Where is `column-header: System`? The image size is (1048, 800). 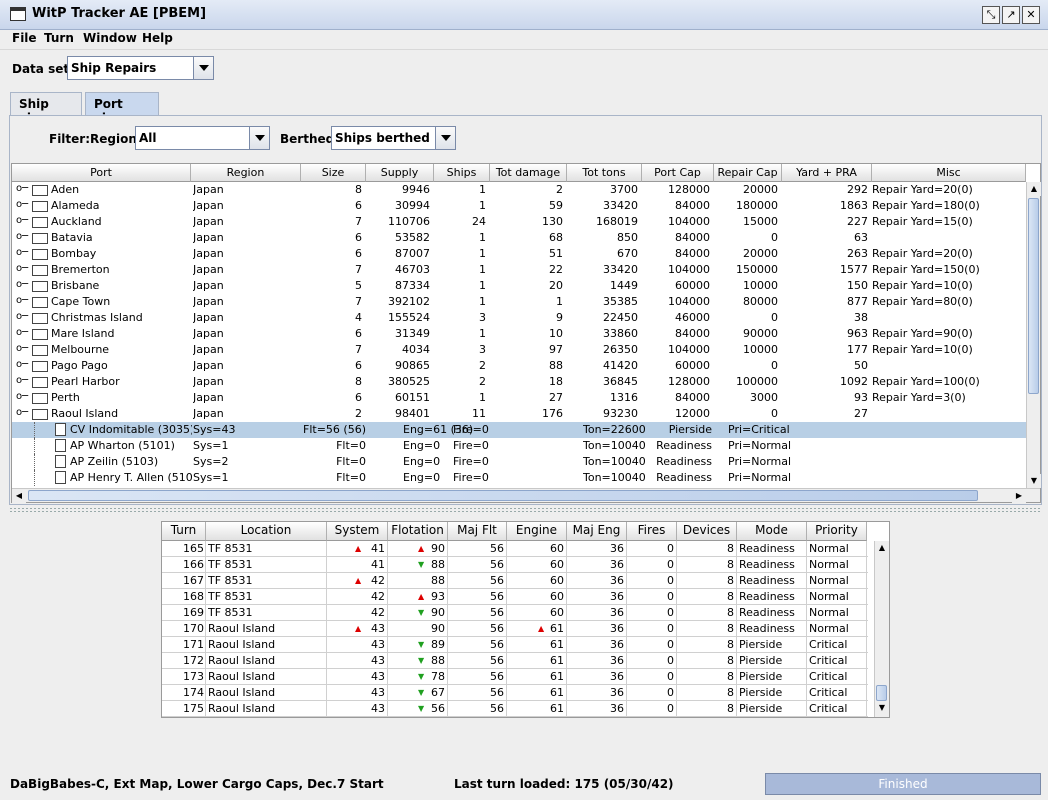
column-header: System is located at coordinates (357, 531).